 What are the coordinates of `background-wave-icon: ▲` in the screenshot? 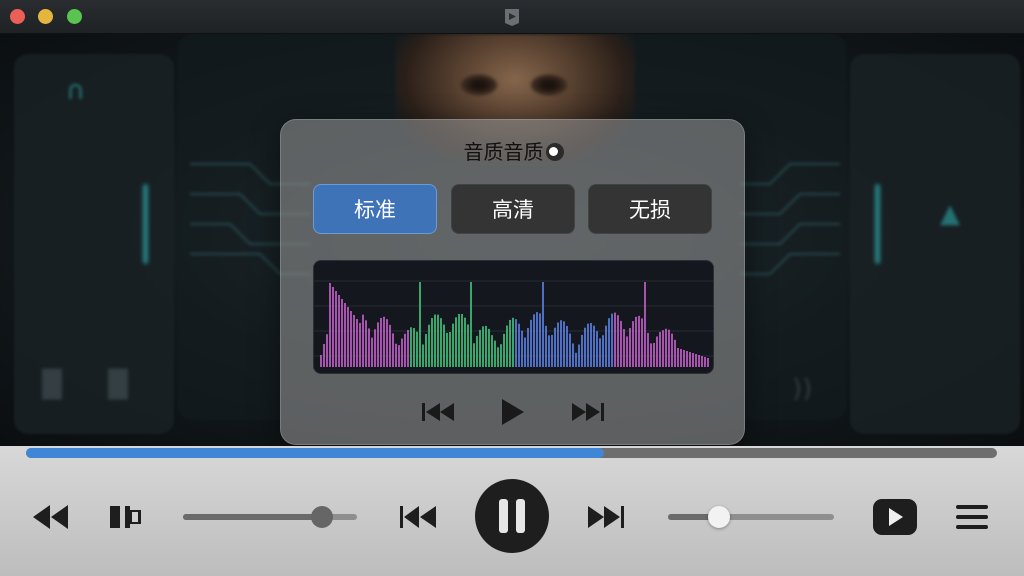 It's located at (950, 214).